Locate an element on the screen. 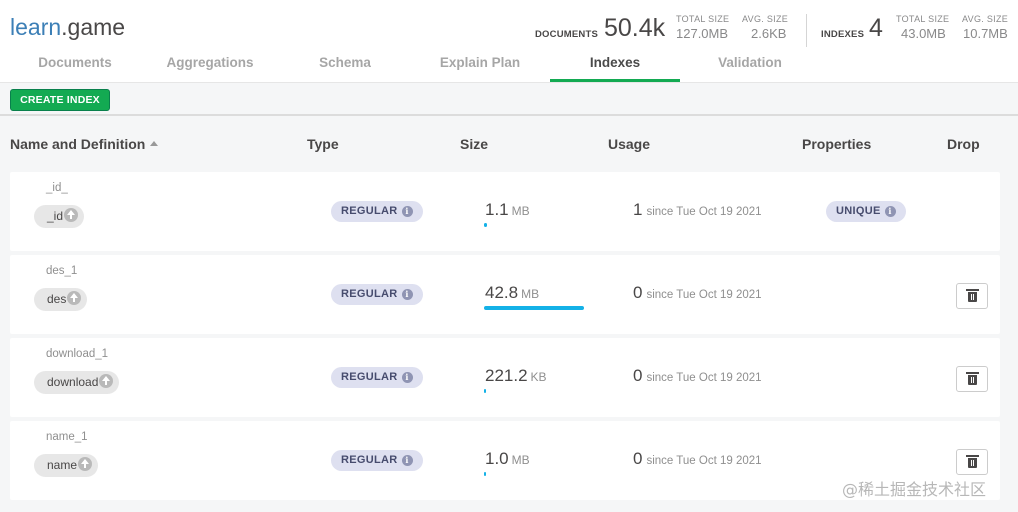 Image resolution: width=1018 pixels, height=512 pixels. index-field-pill: download is located at coordinates (77, 382).